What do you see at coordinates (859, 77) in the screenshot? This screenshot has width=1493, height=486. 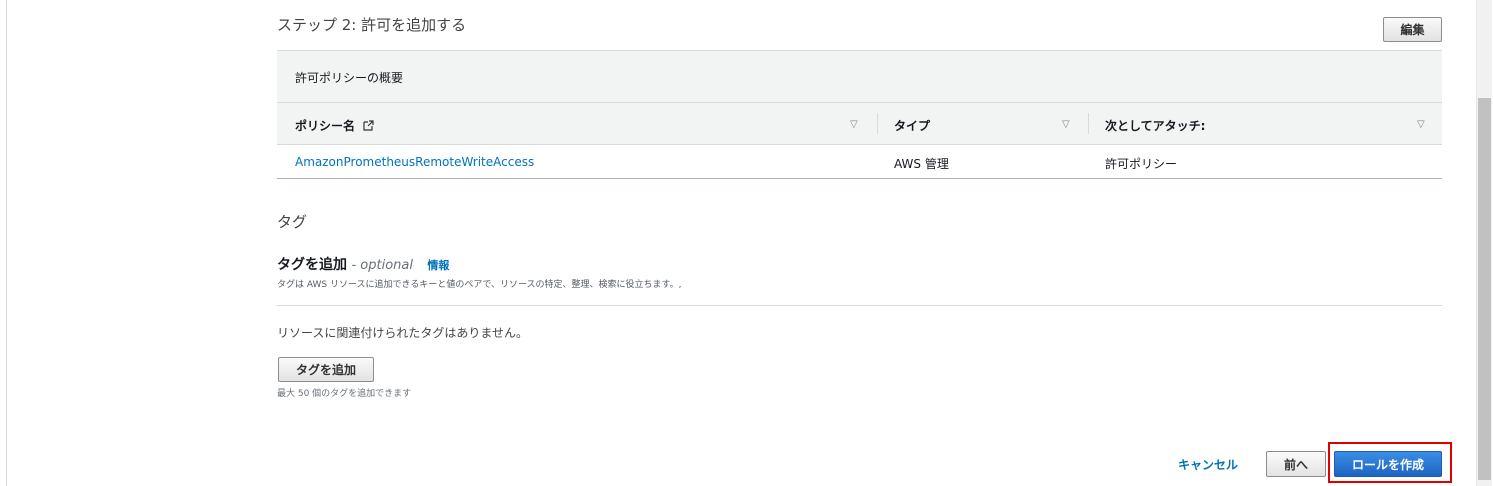 I see `policy-summary-header: 許可ポリシーの概要` at bounding box center [859, 77].